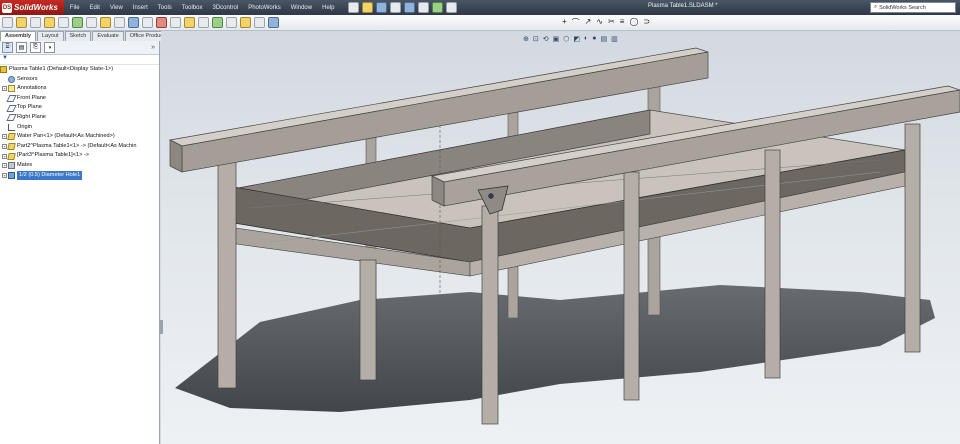 The image size is (960, 444). What do you see at coordinates (50, 36) in the screenshot?
I see `tab-layout: Layout` at bounding box center [50, 36].